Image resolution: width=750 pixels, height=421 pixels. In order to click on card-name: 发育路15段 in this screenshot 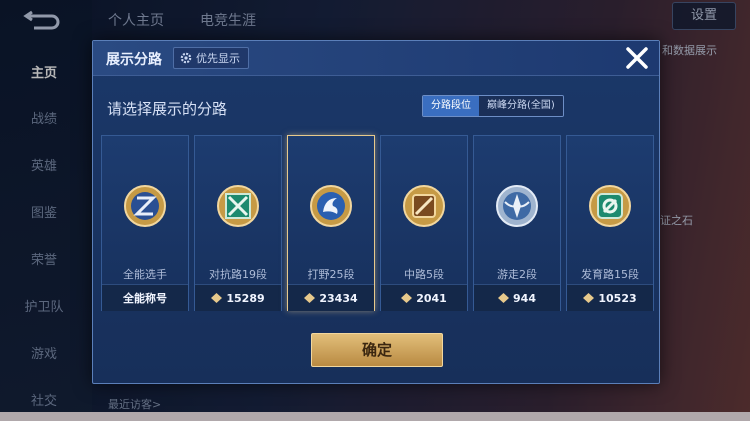, I will do `click(610, 274)`.